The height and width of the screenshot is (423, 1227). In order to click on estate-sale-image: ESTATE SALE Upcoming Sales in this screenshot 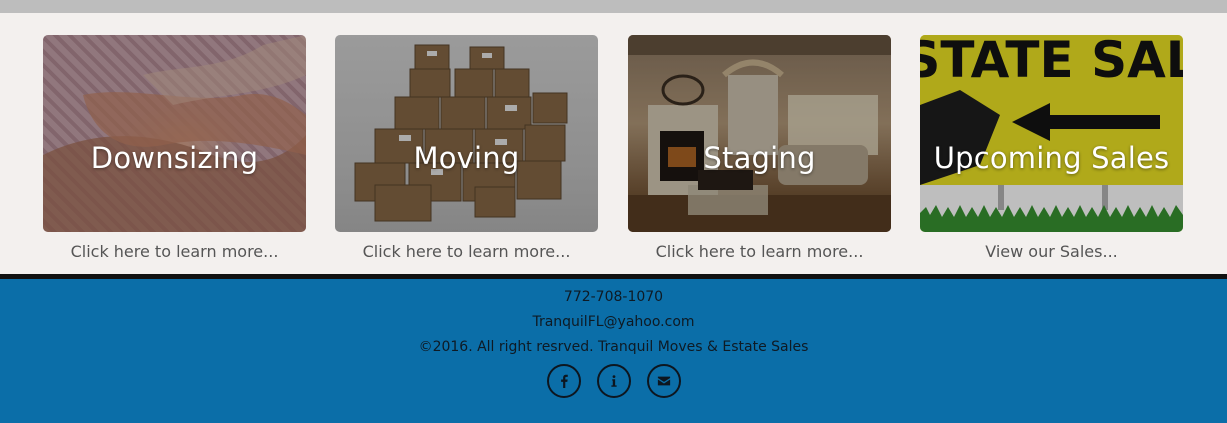, I will do `click(1051, 133)`.